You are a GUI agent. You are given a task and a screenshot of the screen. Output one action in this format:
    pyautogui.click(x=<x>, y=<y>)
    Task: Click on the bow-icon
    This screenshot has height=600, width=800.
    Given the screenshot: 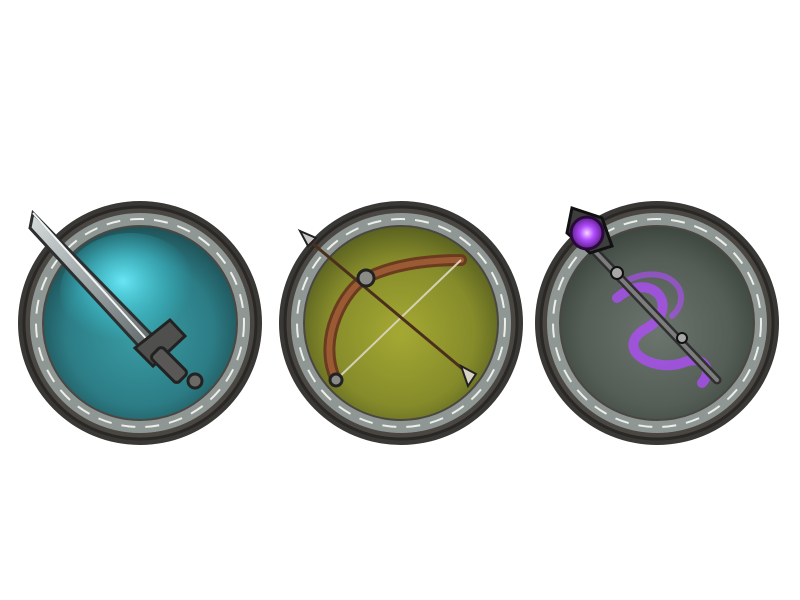 What is the action you would take?
    pyautogui.click(x=401, y=323)
    